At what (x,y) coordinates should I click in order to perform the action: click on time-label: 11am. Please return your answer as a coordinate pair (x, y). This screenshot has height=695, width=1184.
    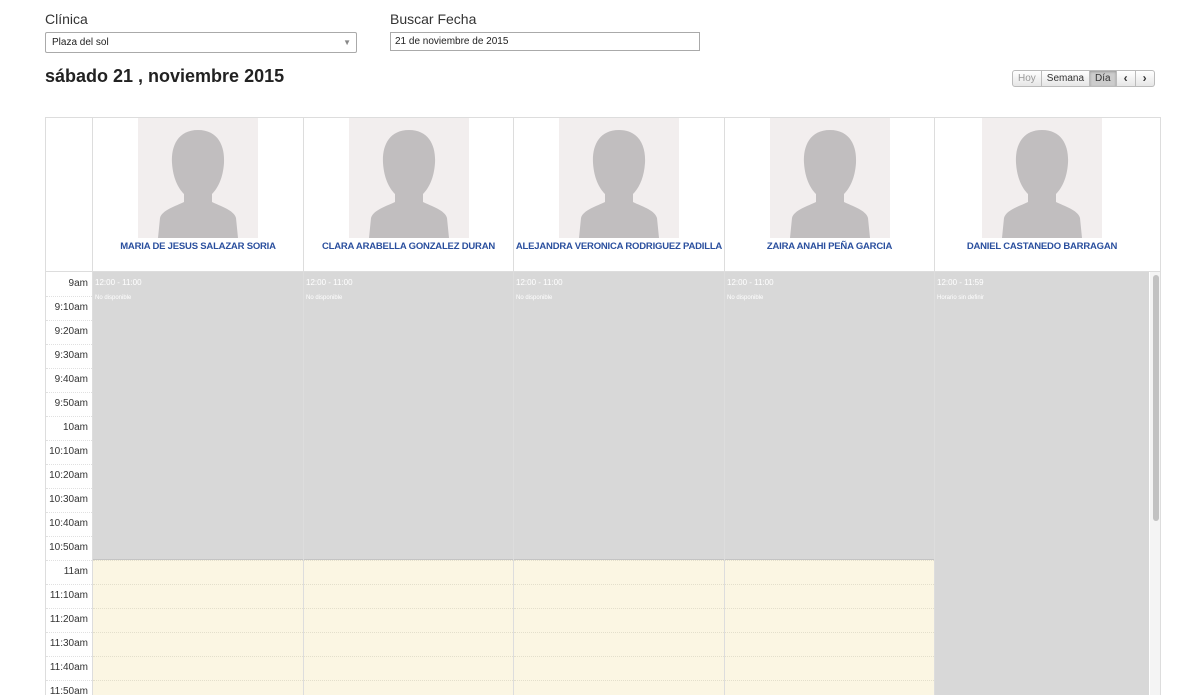
    Looking at the image, I should click on (75, 571).